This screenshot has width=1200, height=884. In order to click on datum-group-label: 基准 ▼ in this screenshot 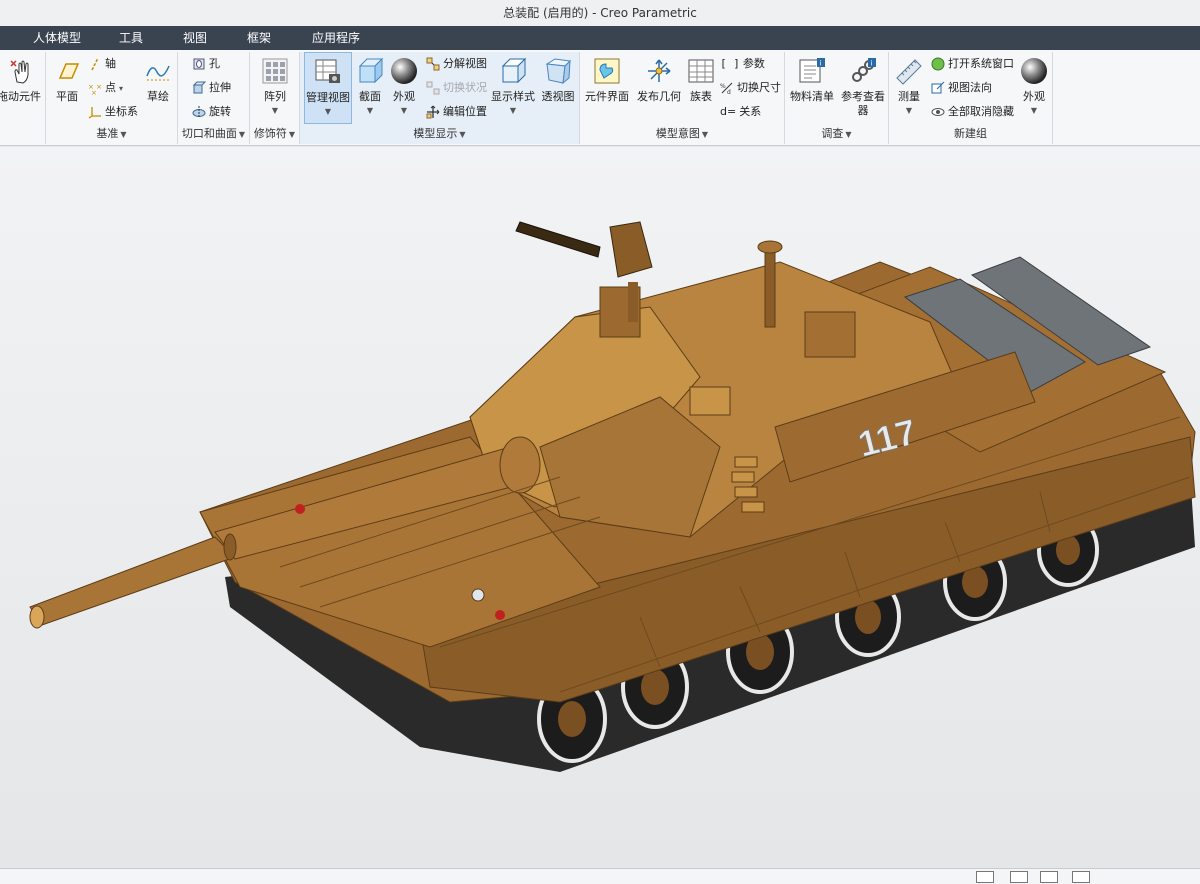, I will do `click(111, 134)`.